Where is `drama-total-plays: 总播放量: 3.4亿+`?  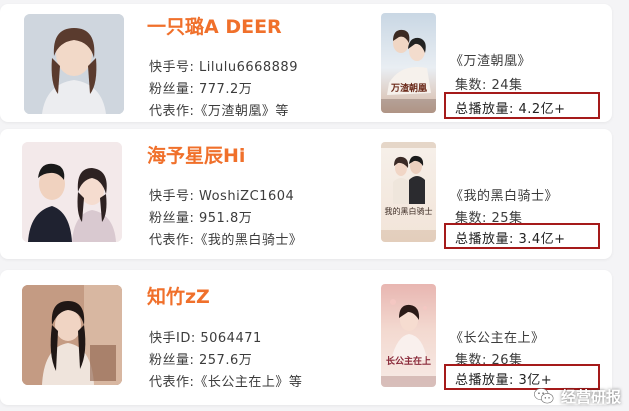 drama-total-plays: 总播放量: 3.4亿+ is located at coordinates (510, 239).